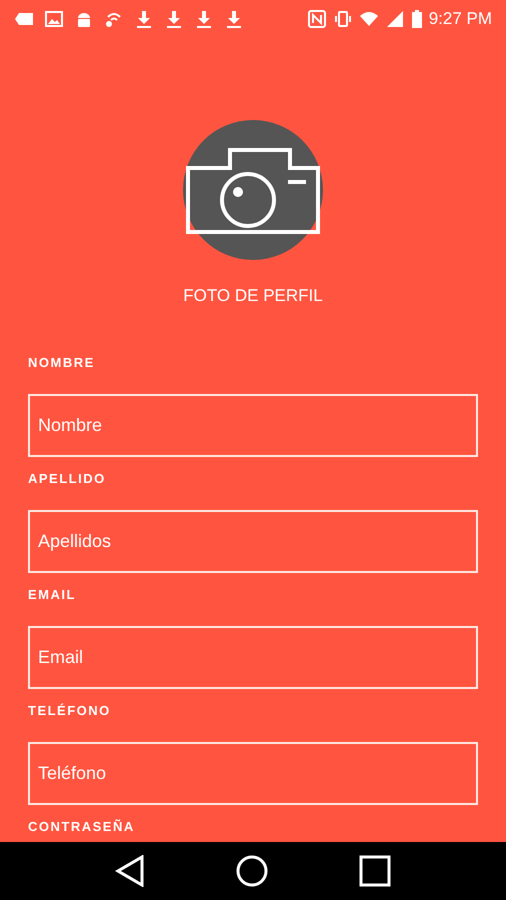 The image size is (506, 900). I want to click on status-time: 9:27 PM, so click(460, 19).